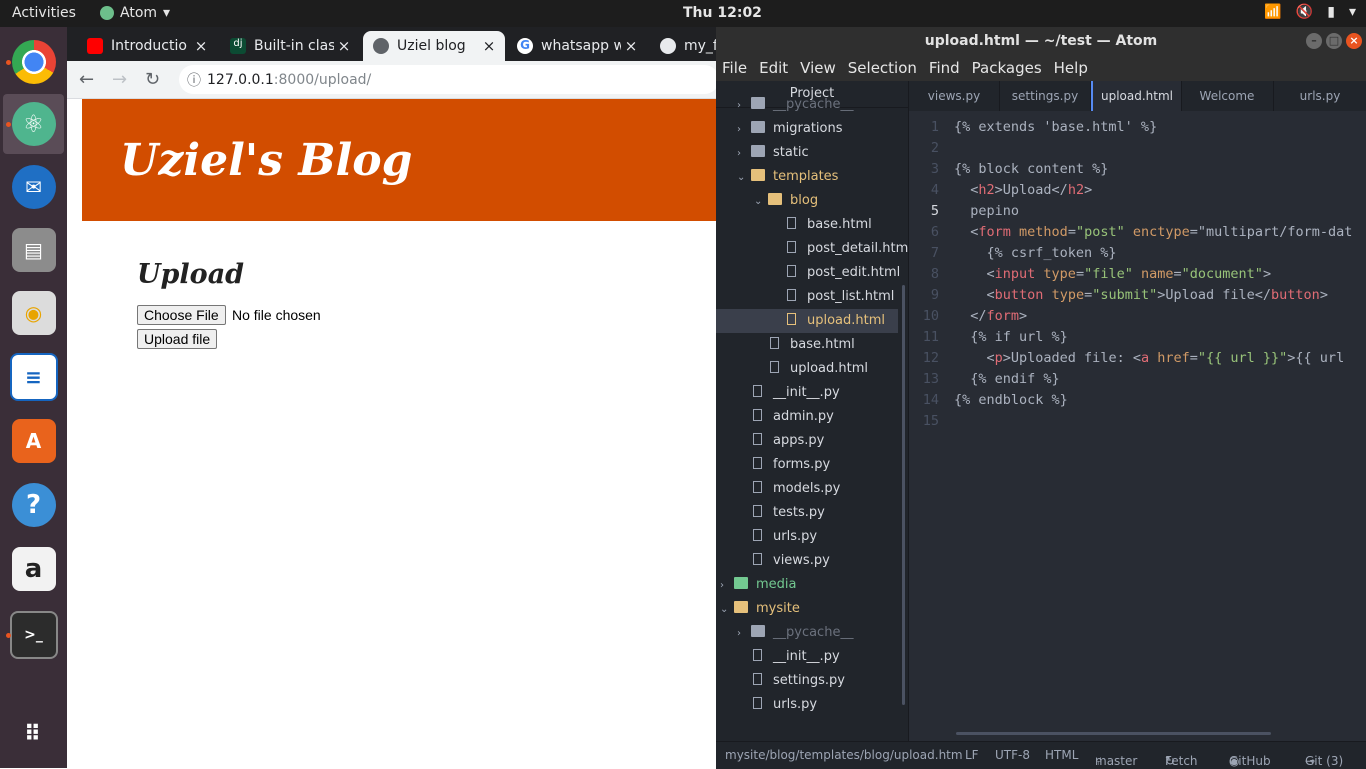 The height and width of the screenshot is (769, 1366). Describe the element at coordinates (119, 79) in the screenshot. I see `forward-button: →` at that location.